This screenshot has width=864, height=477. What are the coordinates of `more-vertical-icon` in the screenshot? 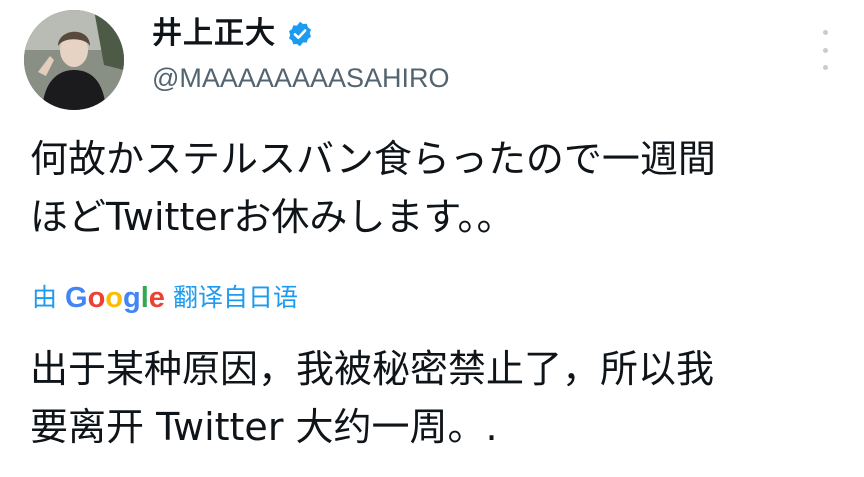 It's located at (825, 50).